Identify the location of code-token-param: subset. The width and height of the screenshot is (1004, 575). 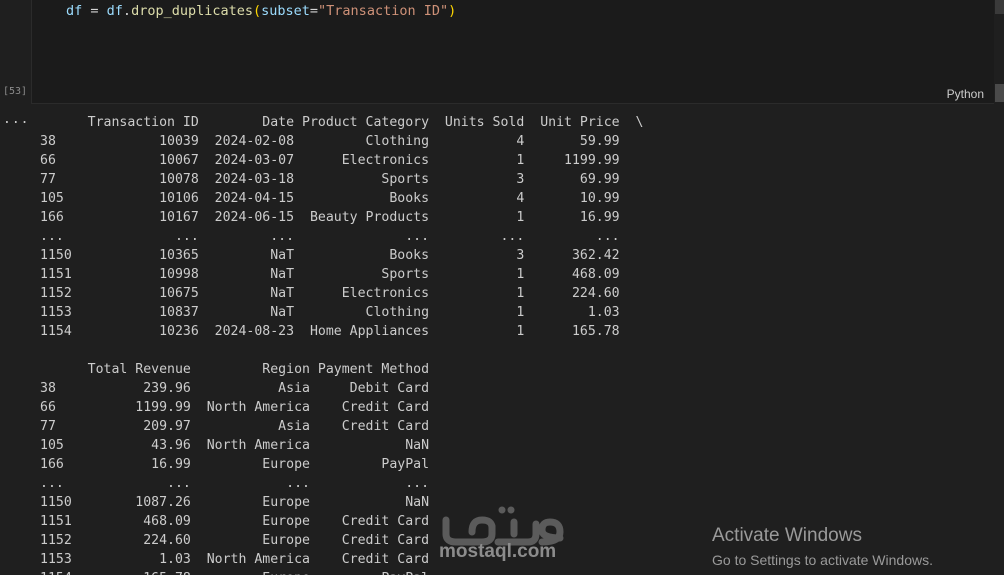
(285, 11).